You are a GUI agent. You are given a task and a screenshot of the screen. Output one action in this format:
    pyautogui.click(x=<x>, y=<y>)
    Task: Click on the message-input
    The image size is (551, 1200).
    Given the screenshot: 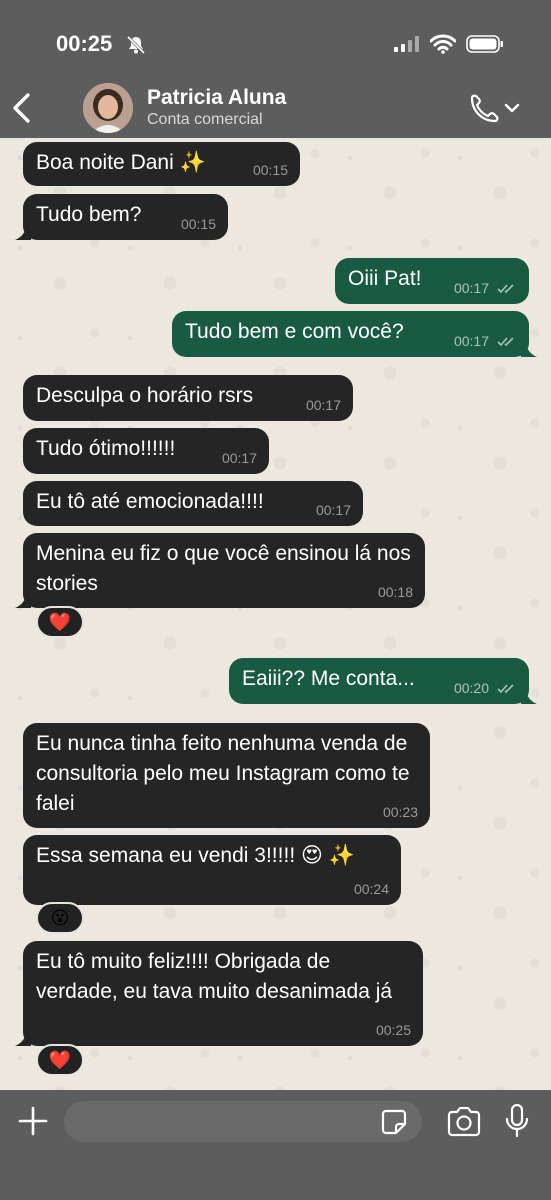 What is the action you would take?
    pyautogui.click(x=243, y=1121)
    